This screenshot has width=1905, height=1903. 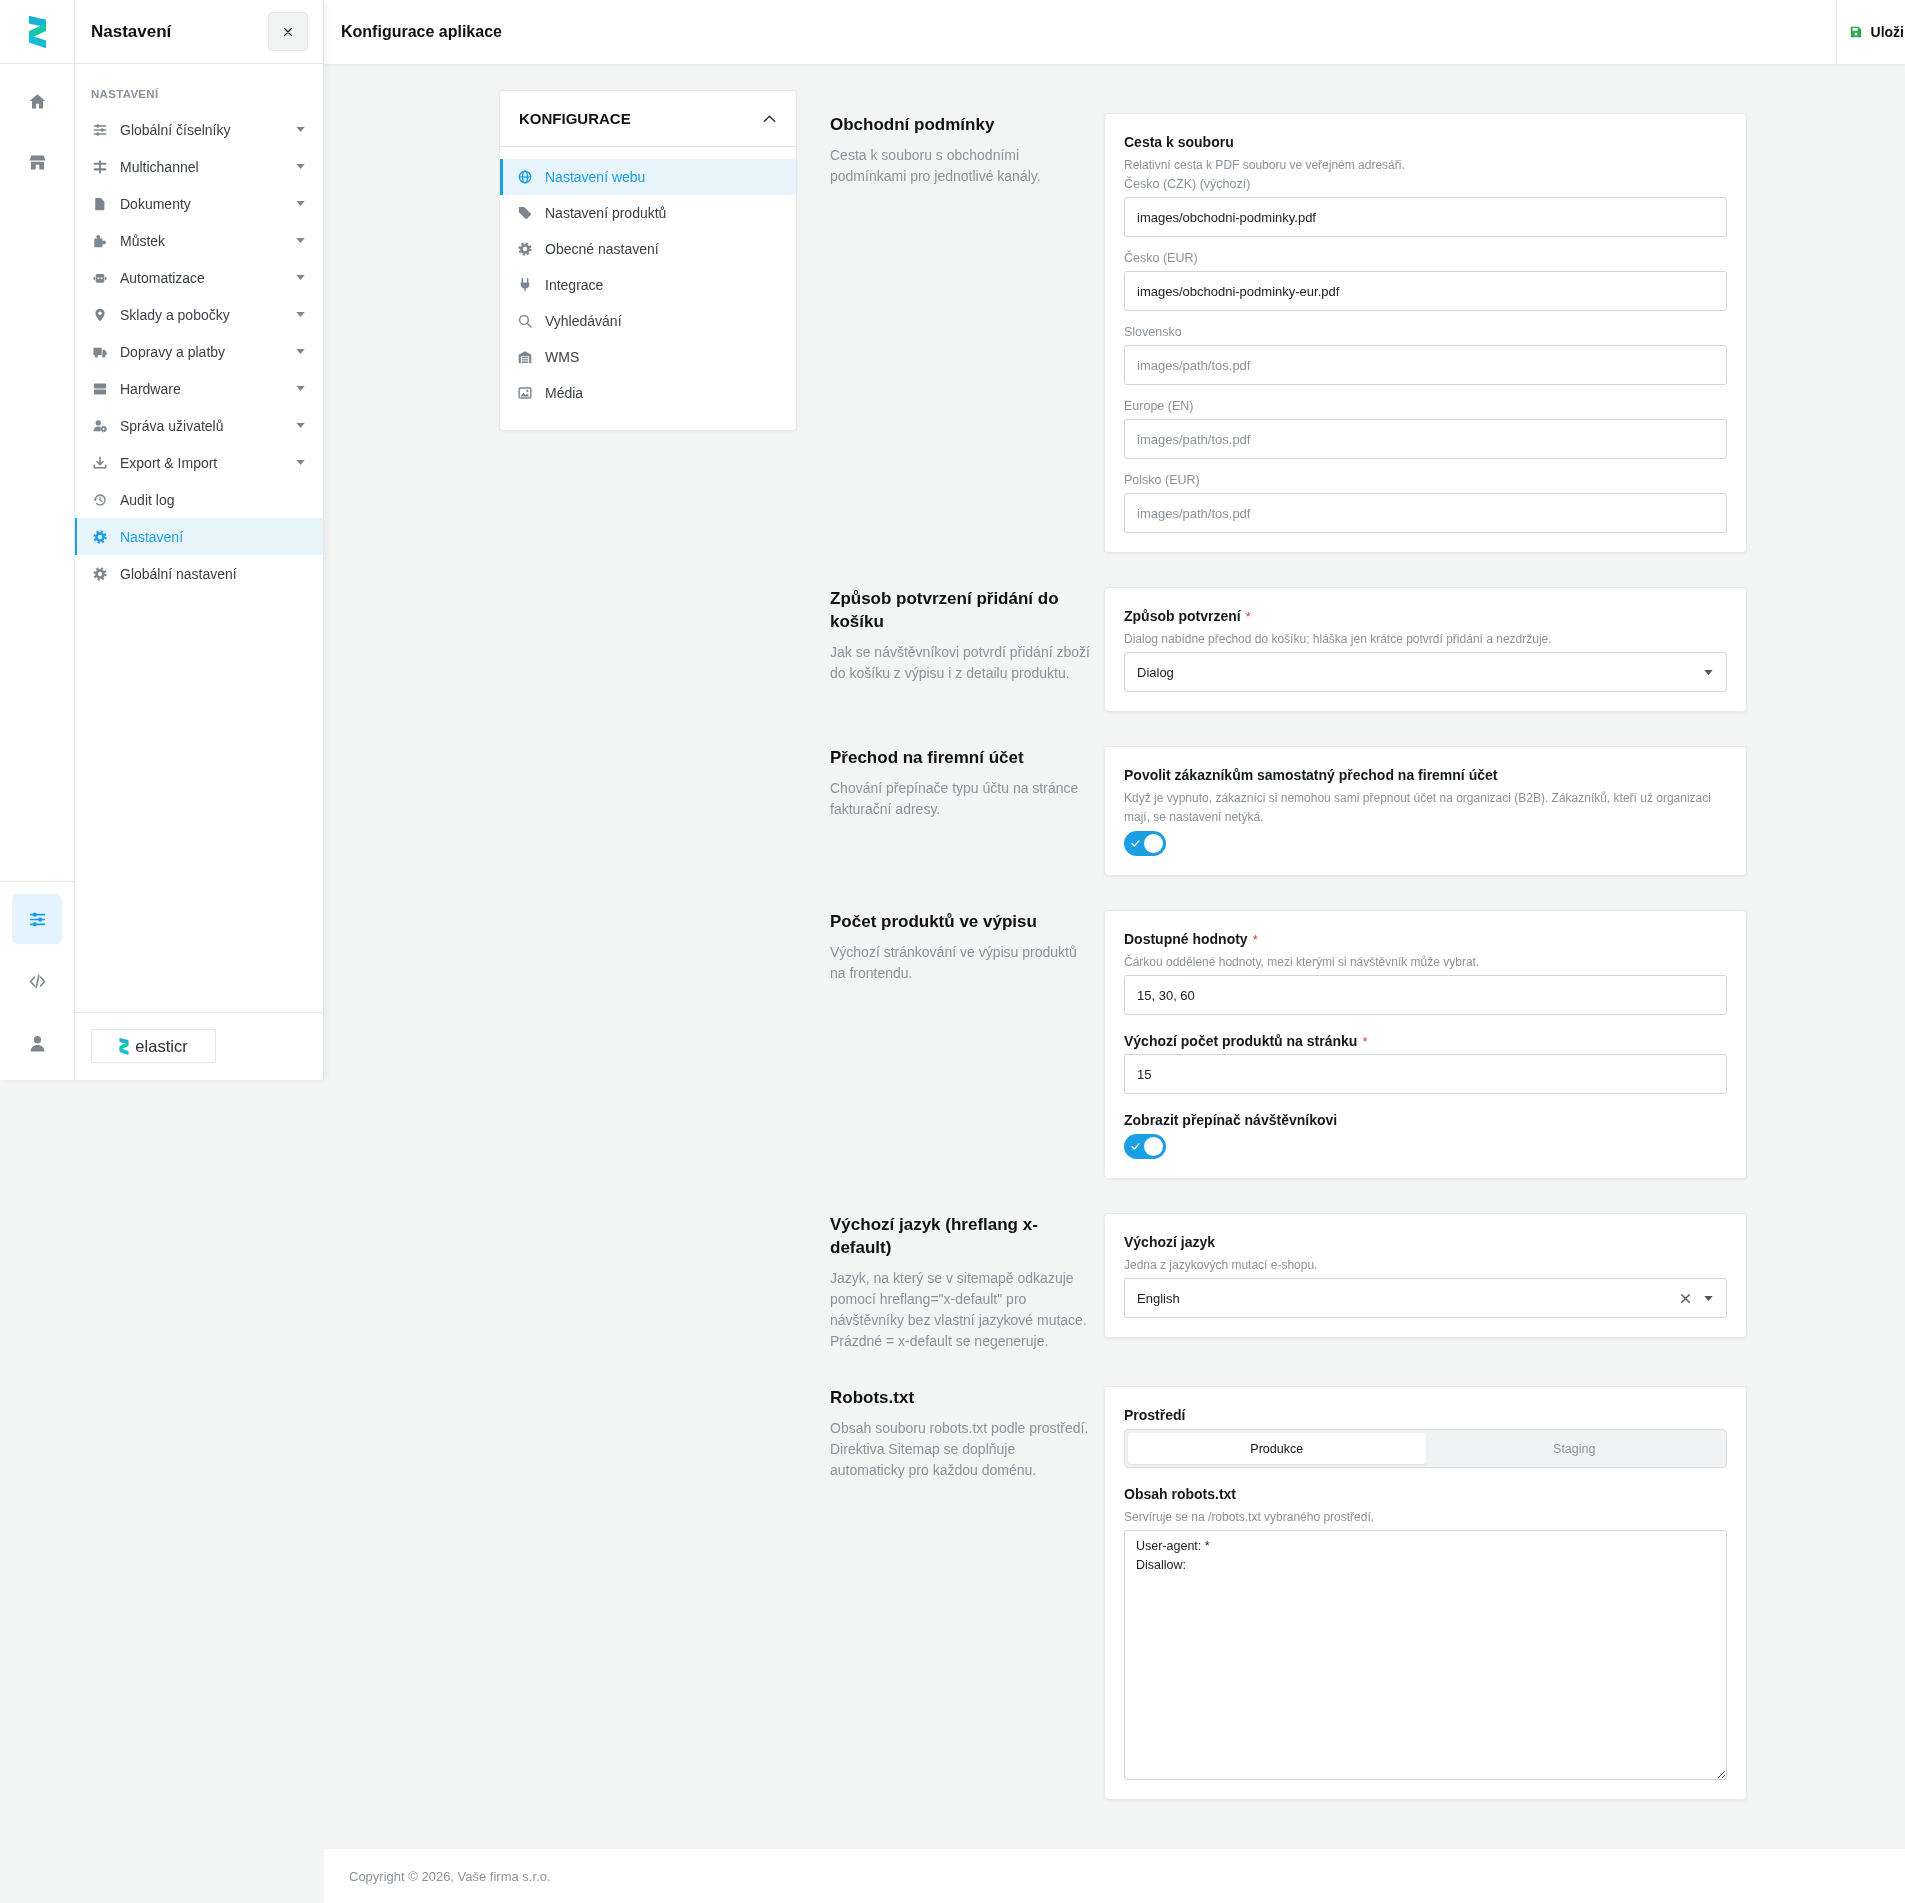 I want to click on nav-item: Správa uživatelů, so click(x=199, y=425).